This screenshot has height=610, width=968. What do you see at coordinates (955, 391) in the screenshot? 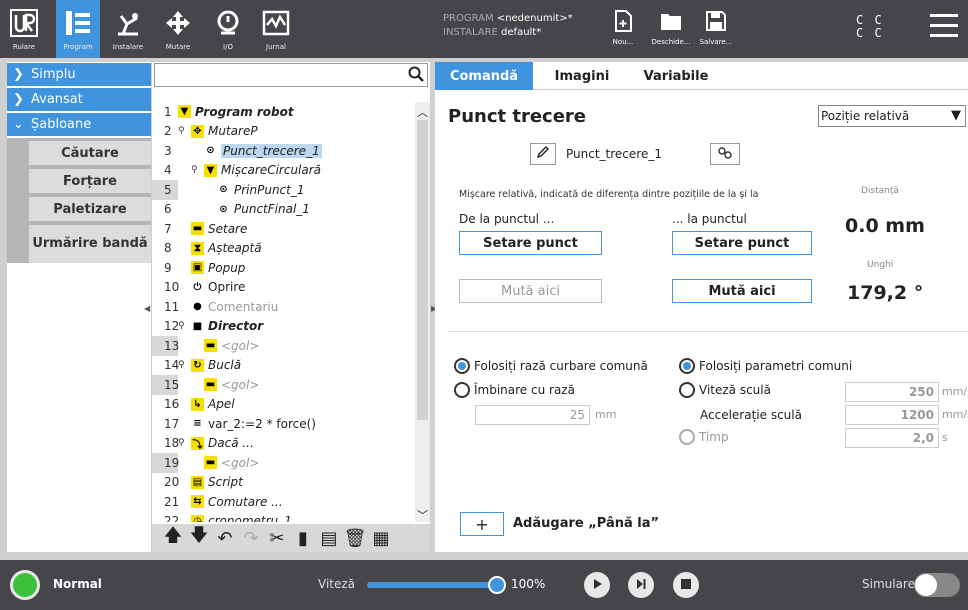
I see `tool-speed-unit: mm/s` at bounding box center [955, 391].